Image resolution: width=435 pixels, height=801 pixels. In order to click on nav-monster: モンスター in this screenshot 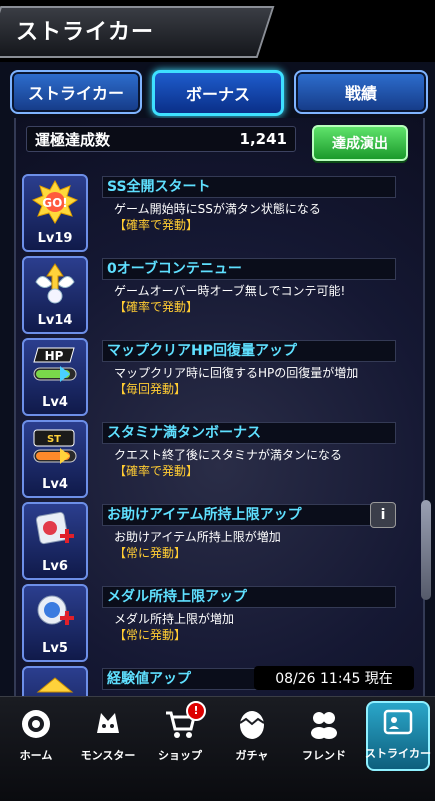, I will do `click(108, 739)`.